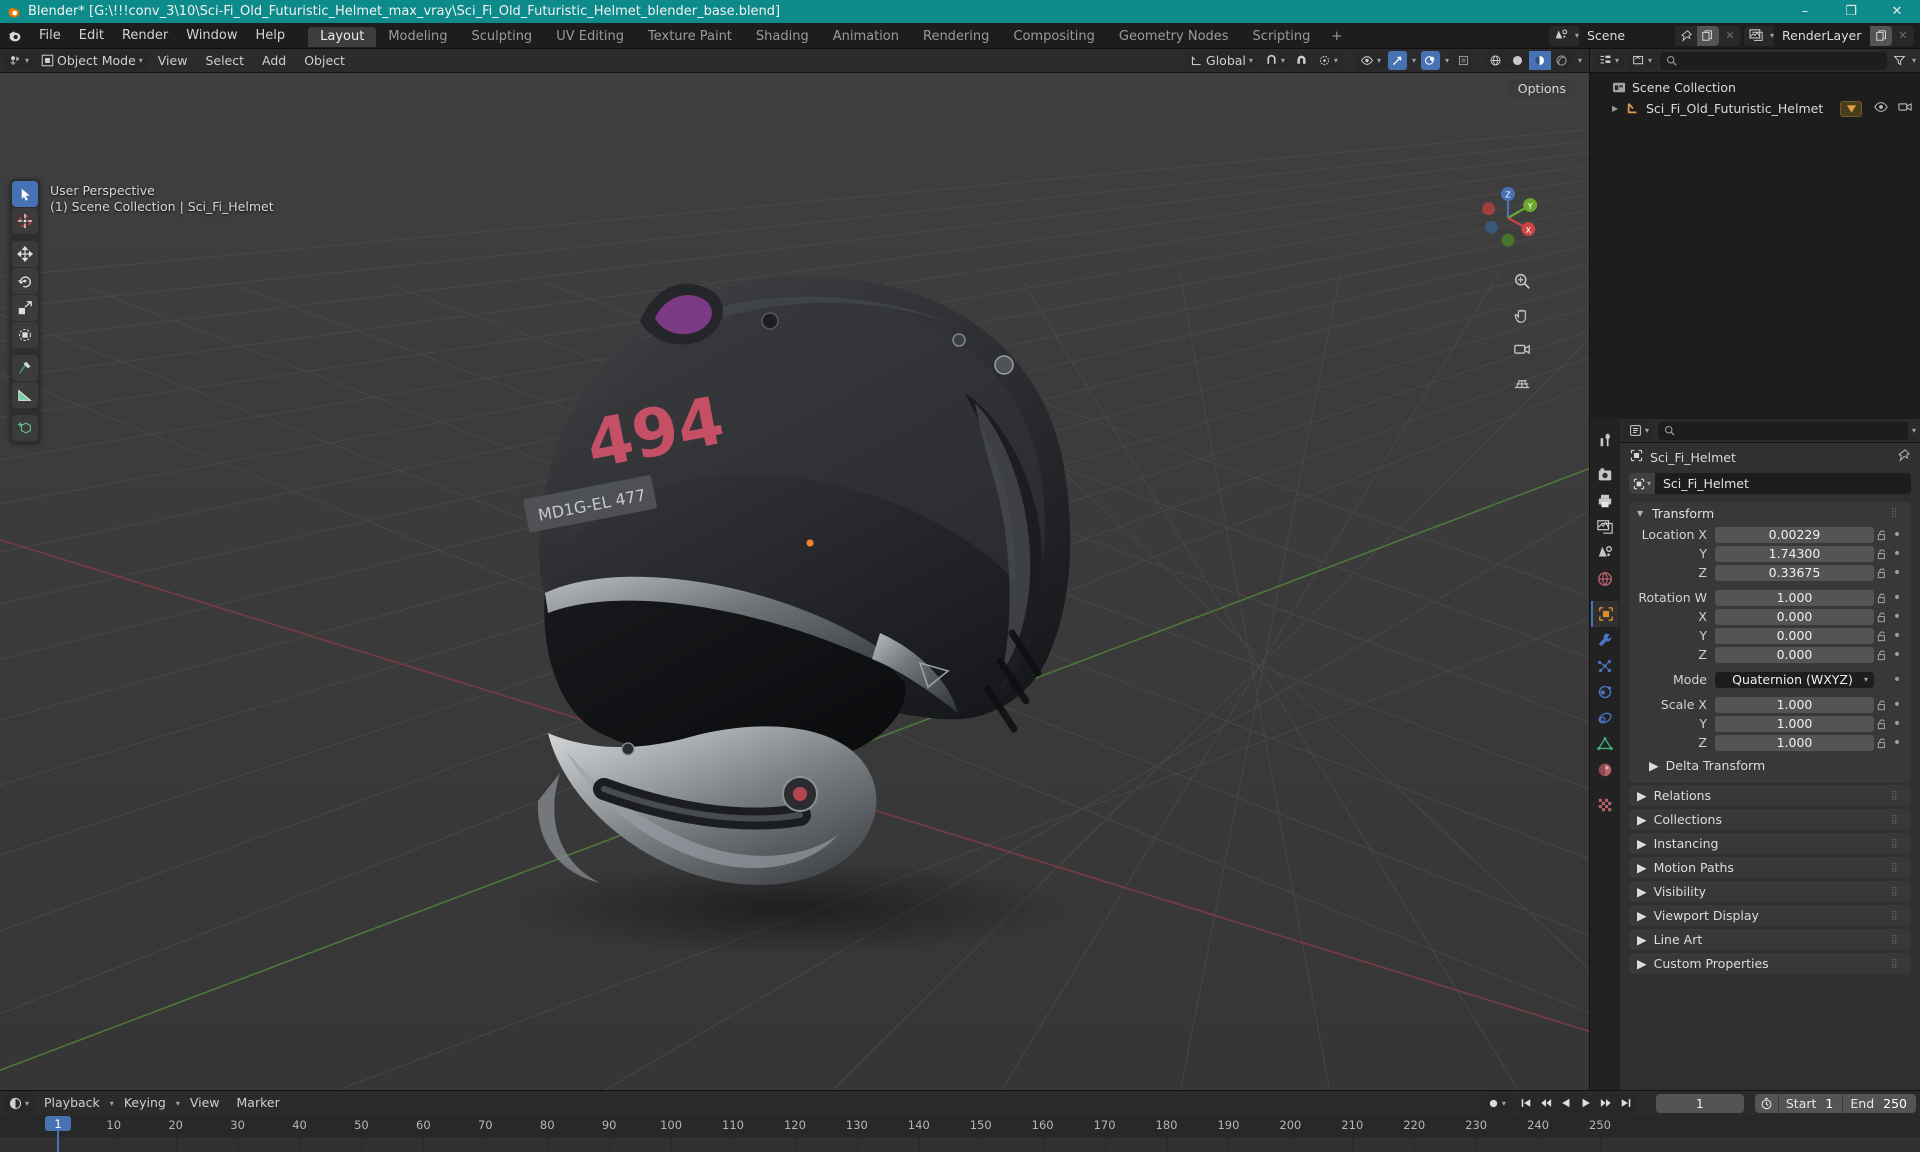 Image resolution: width=1920 pixels, height=1152 pixels. I want to click on outliner-search-input, so click(1773, 60).